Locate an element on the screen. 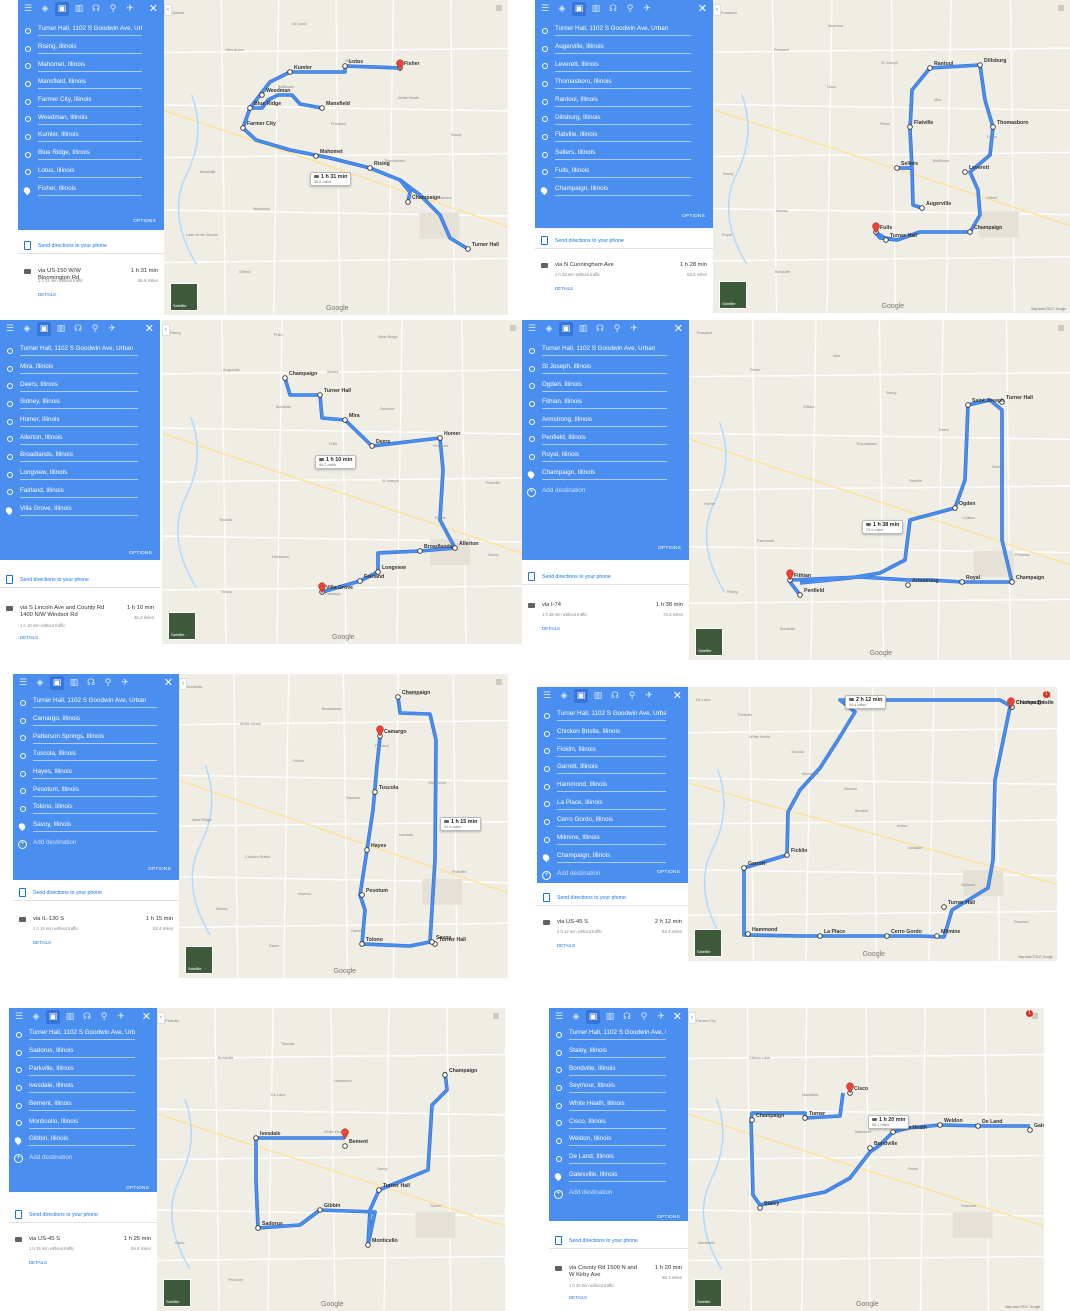 Image resolution: width=1070 pixels, height=1311 pixels. waypoint-input: Flatville, Illinois is located at coordinates (623, 137).